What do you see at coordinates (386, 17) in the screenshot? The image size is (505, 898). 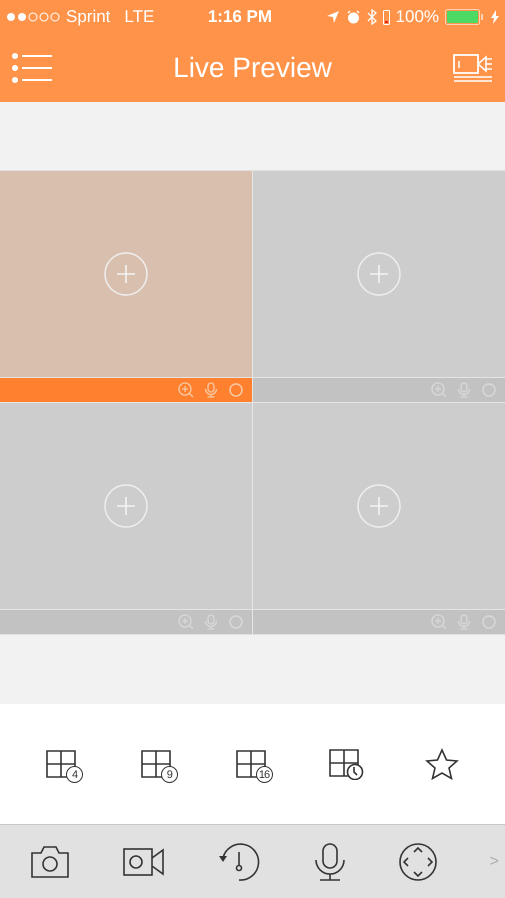 I see `device-battery-icon` at bounding box center [386, 17].